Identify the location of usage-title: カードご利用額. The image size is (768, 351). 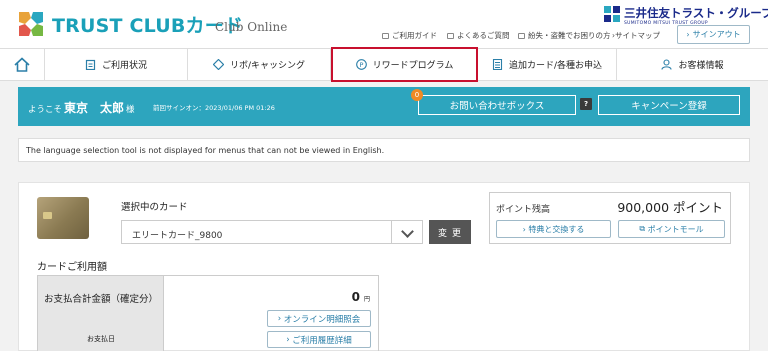
(72, 267).